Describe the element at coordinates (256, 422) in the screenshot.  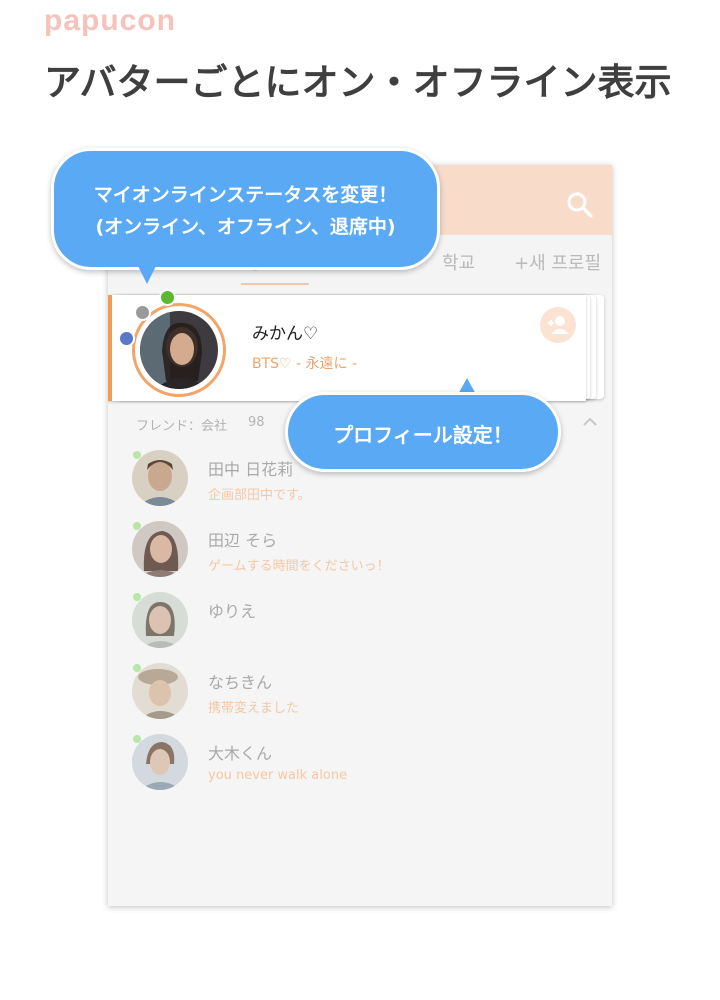
I see `friend-group-count: 98` at that location.